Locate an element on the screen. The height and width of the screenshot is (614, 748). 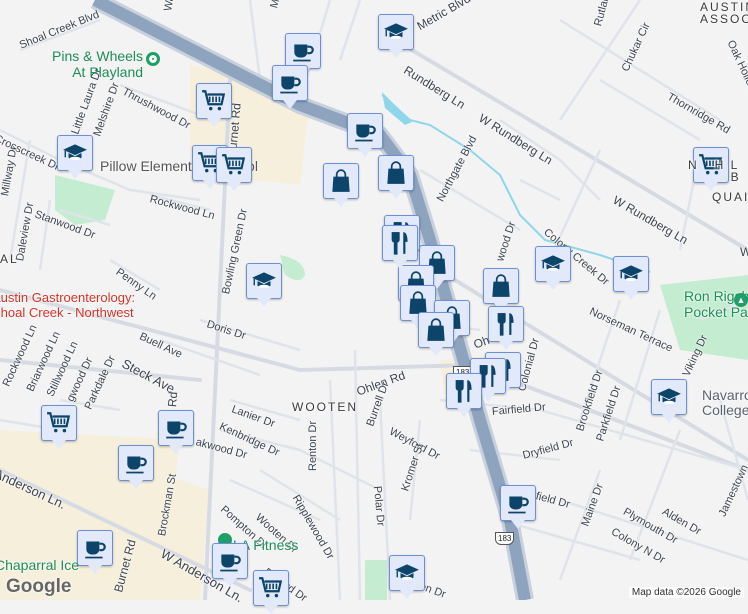
neighborhood-label: N H L is located at coordinates (714, 165).